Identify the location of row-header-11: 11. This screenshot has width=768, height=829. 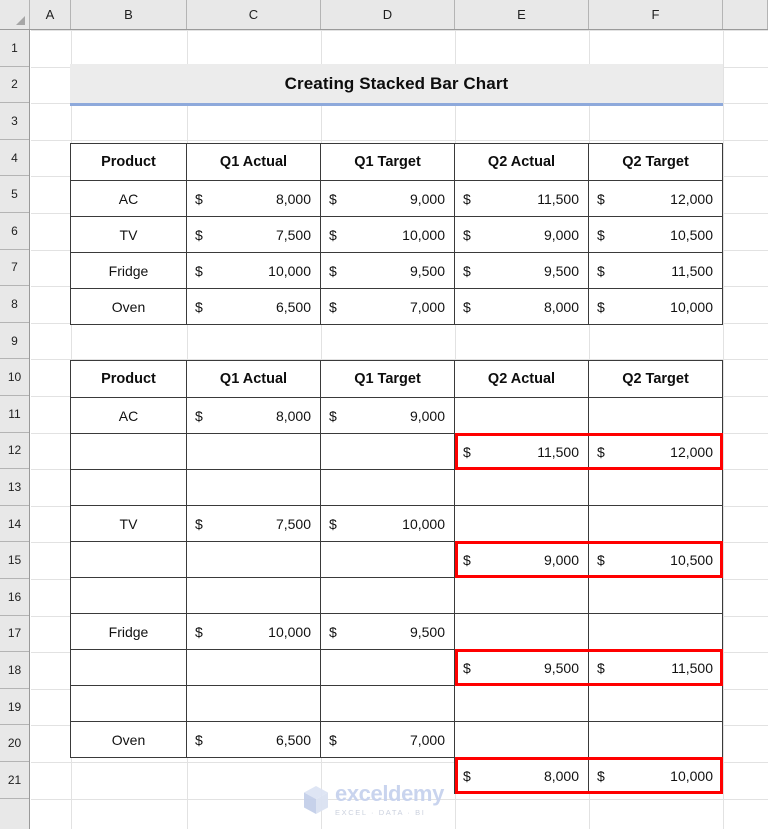
(14, 414).